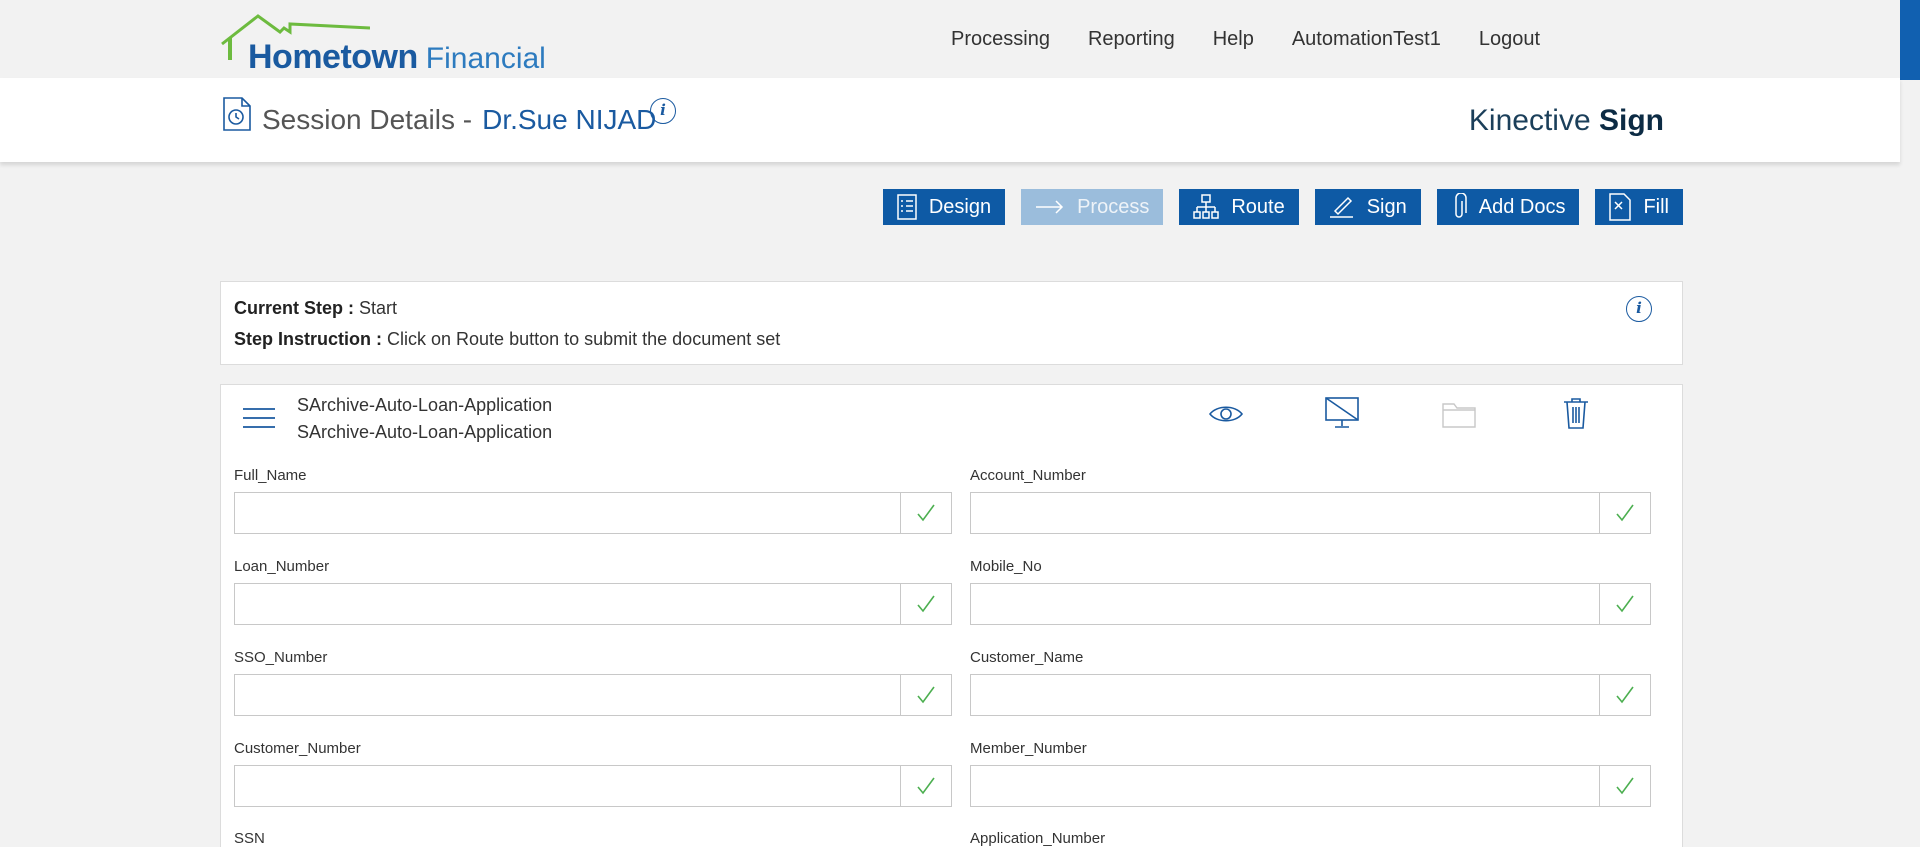 Image resolution: width=1920 pixels, height=847 pixels. Describe the element at coordinates (1285, 513) in the screenshot. I see `account-number-input` at that location.